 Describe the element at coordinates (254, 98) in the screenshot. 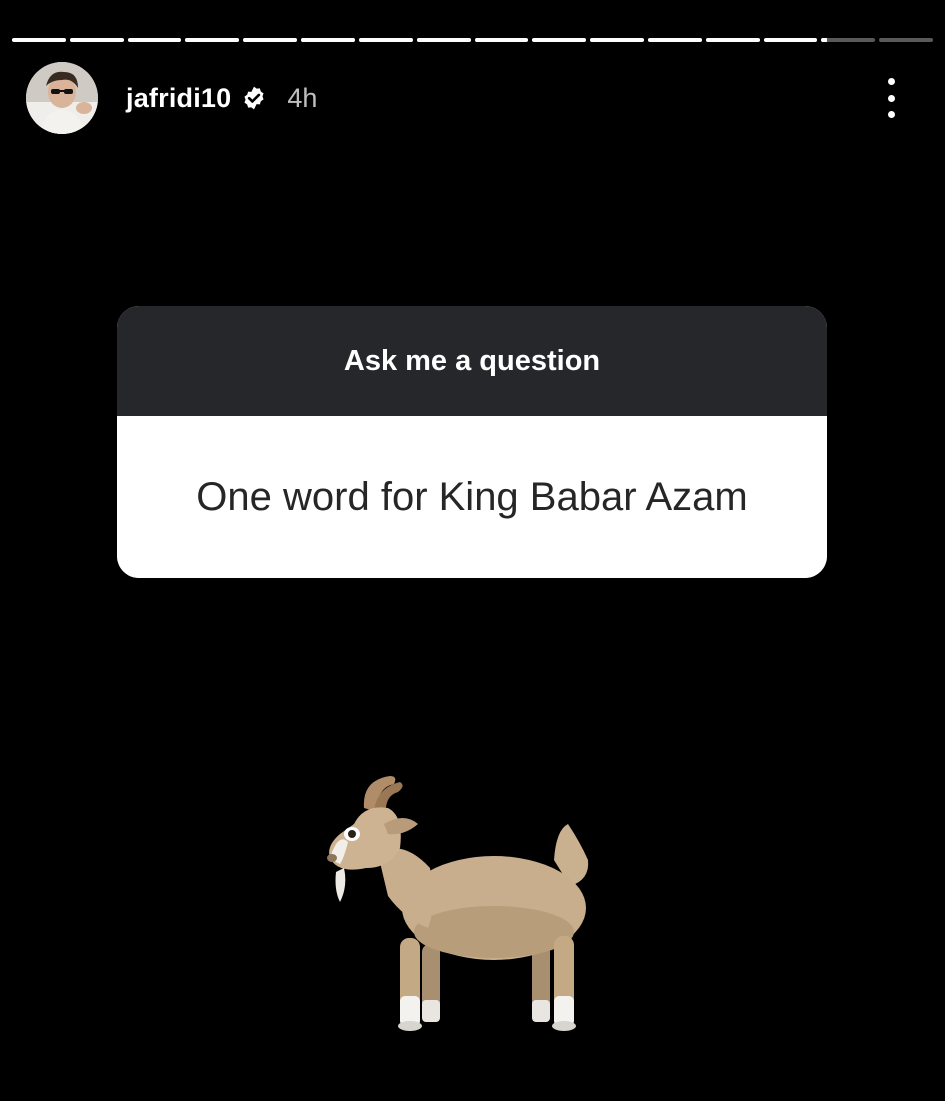

I see `verified-badge-icon` at that location.